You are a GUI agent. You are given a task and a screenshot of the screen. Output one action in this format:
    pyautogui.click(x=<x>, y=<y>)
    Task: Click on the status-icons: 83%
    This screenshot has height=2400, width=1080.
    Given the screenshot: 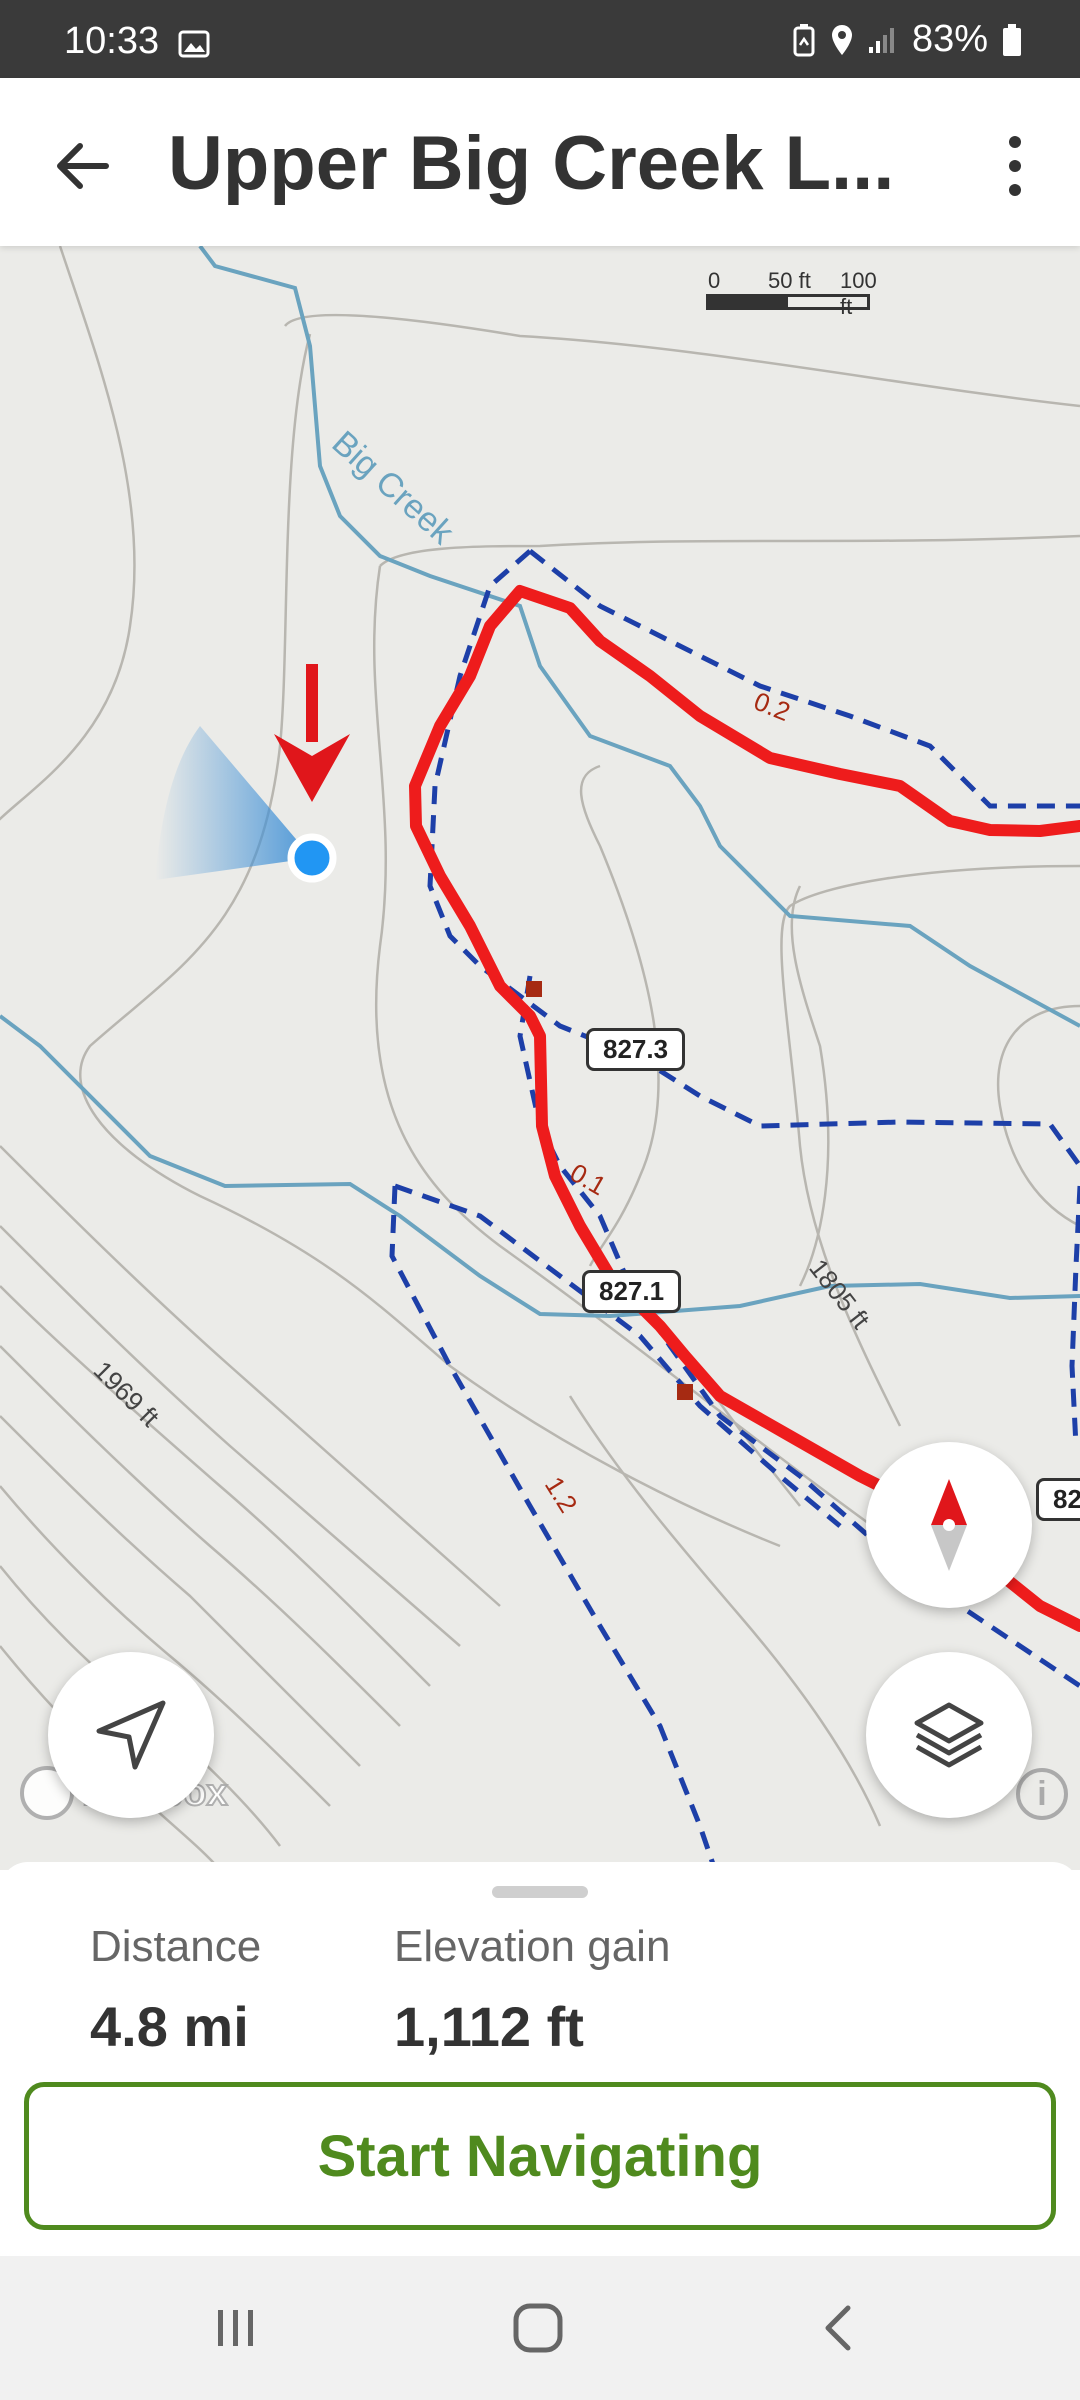 What is the action you would take?
    pyautogui.click(x=907, y=39)
    